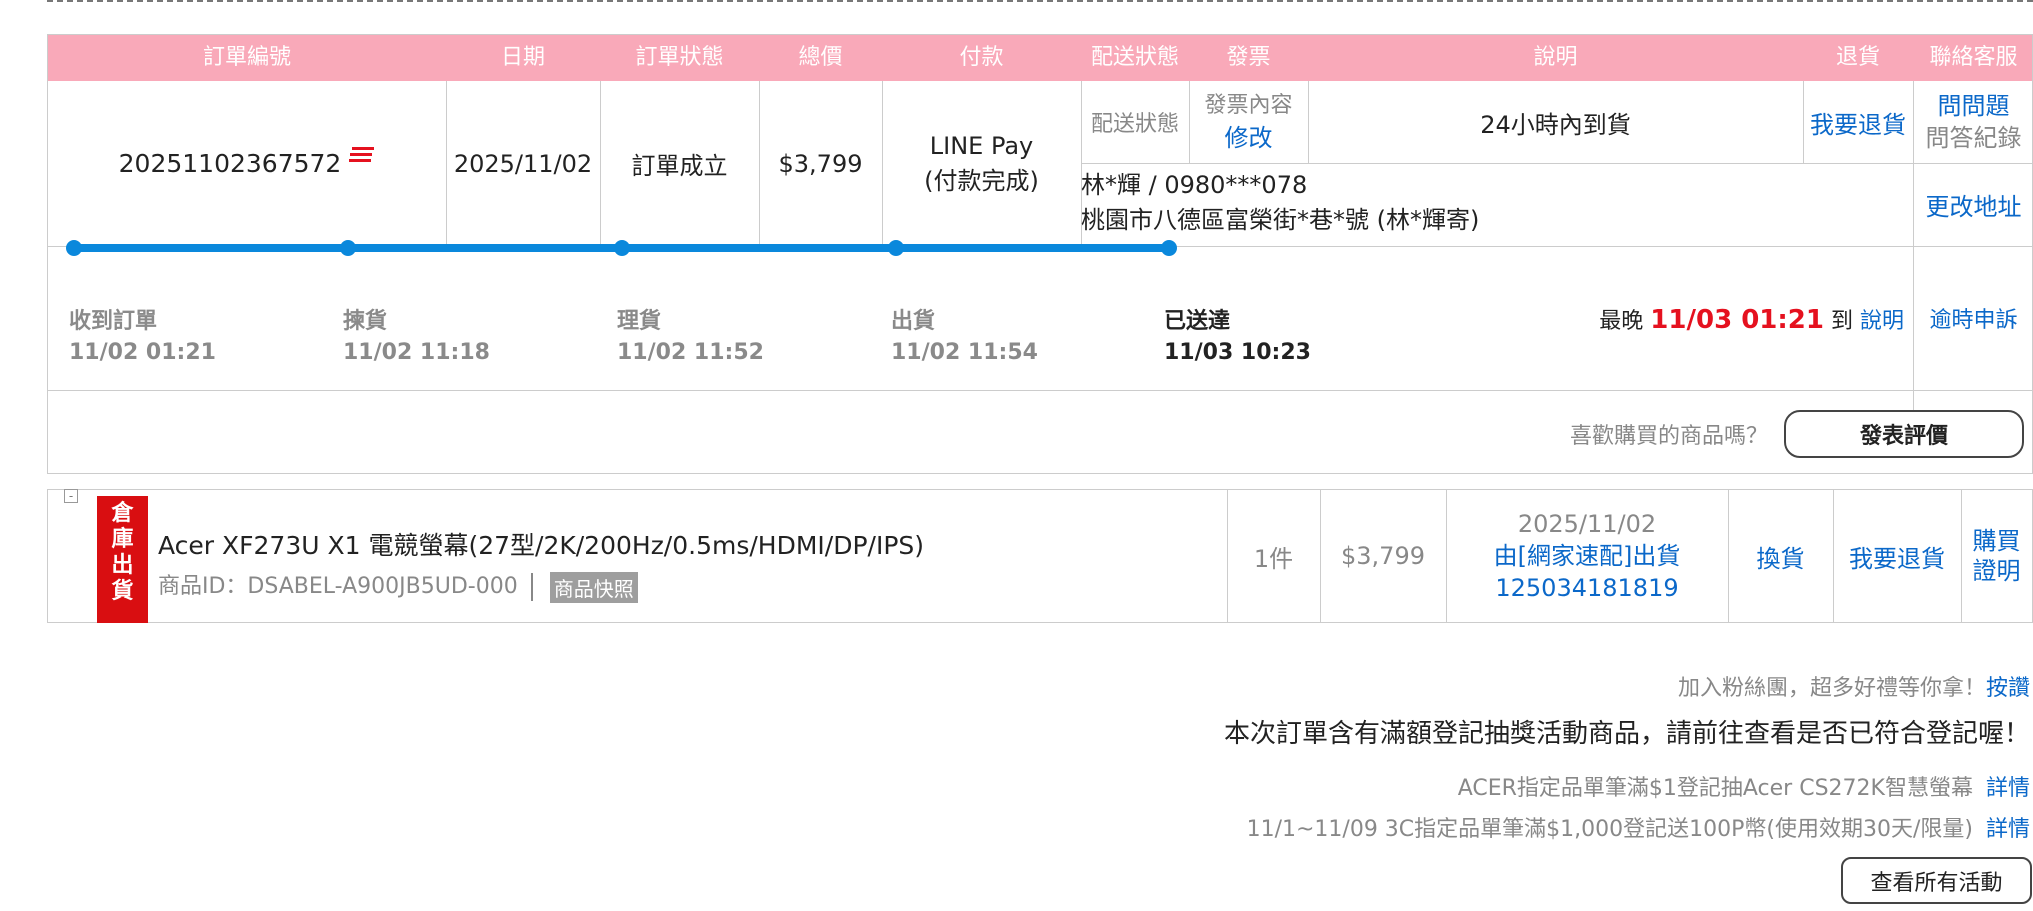 The image size is (2033, 911). I want to click on tag-char: 倉, so click(122, 513).